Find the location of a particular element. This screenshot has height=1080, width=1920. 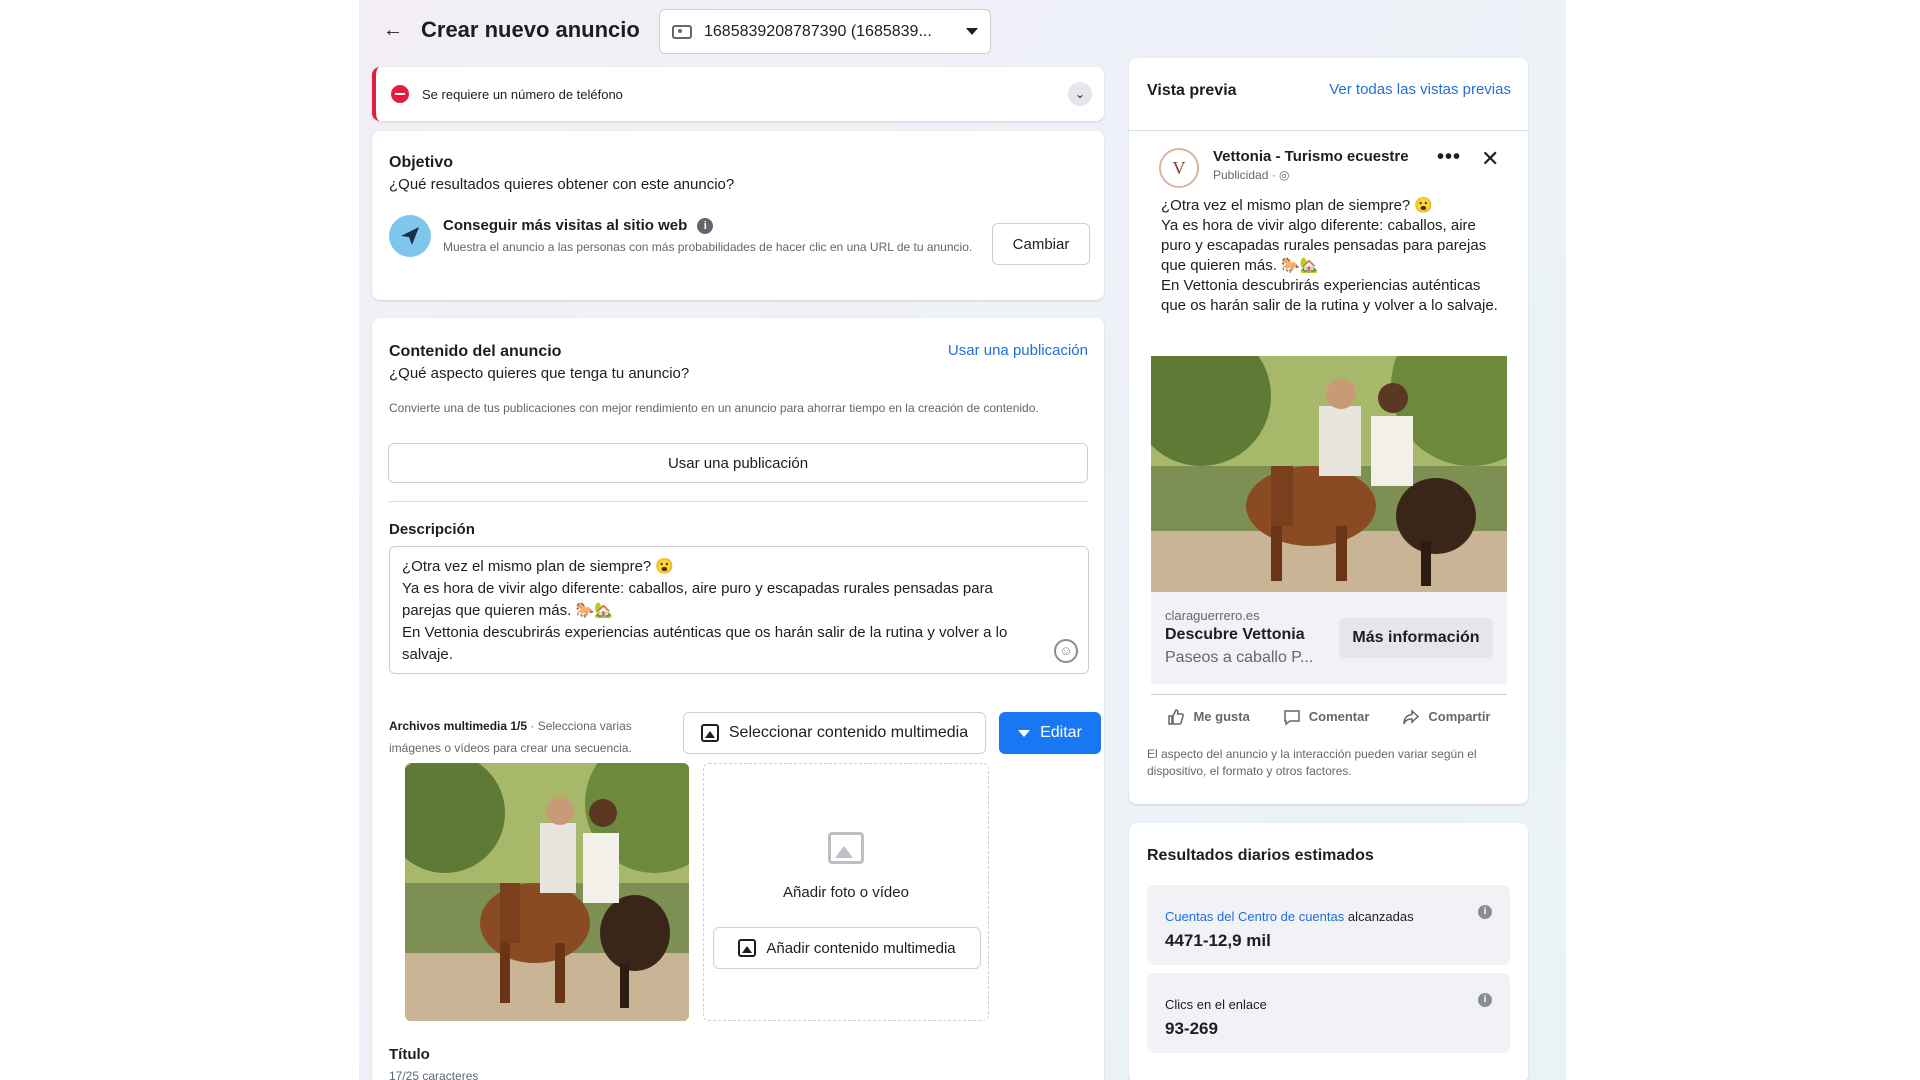

see-all-previews-link: Ver todas las vistas previas is located at coordinates (1420, 89).